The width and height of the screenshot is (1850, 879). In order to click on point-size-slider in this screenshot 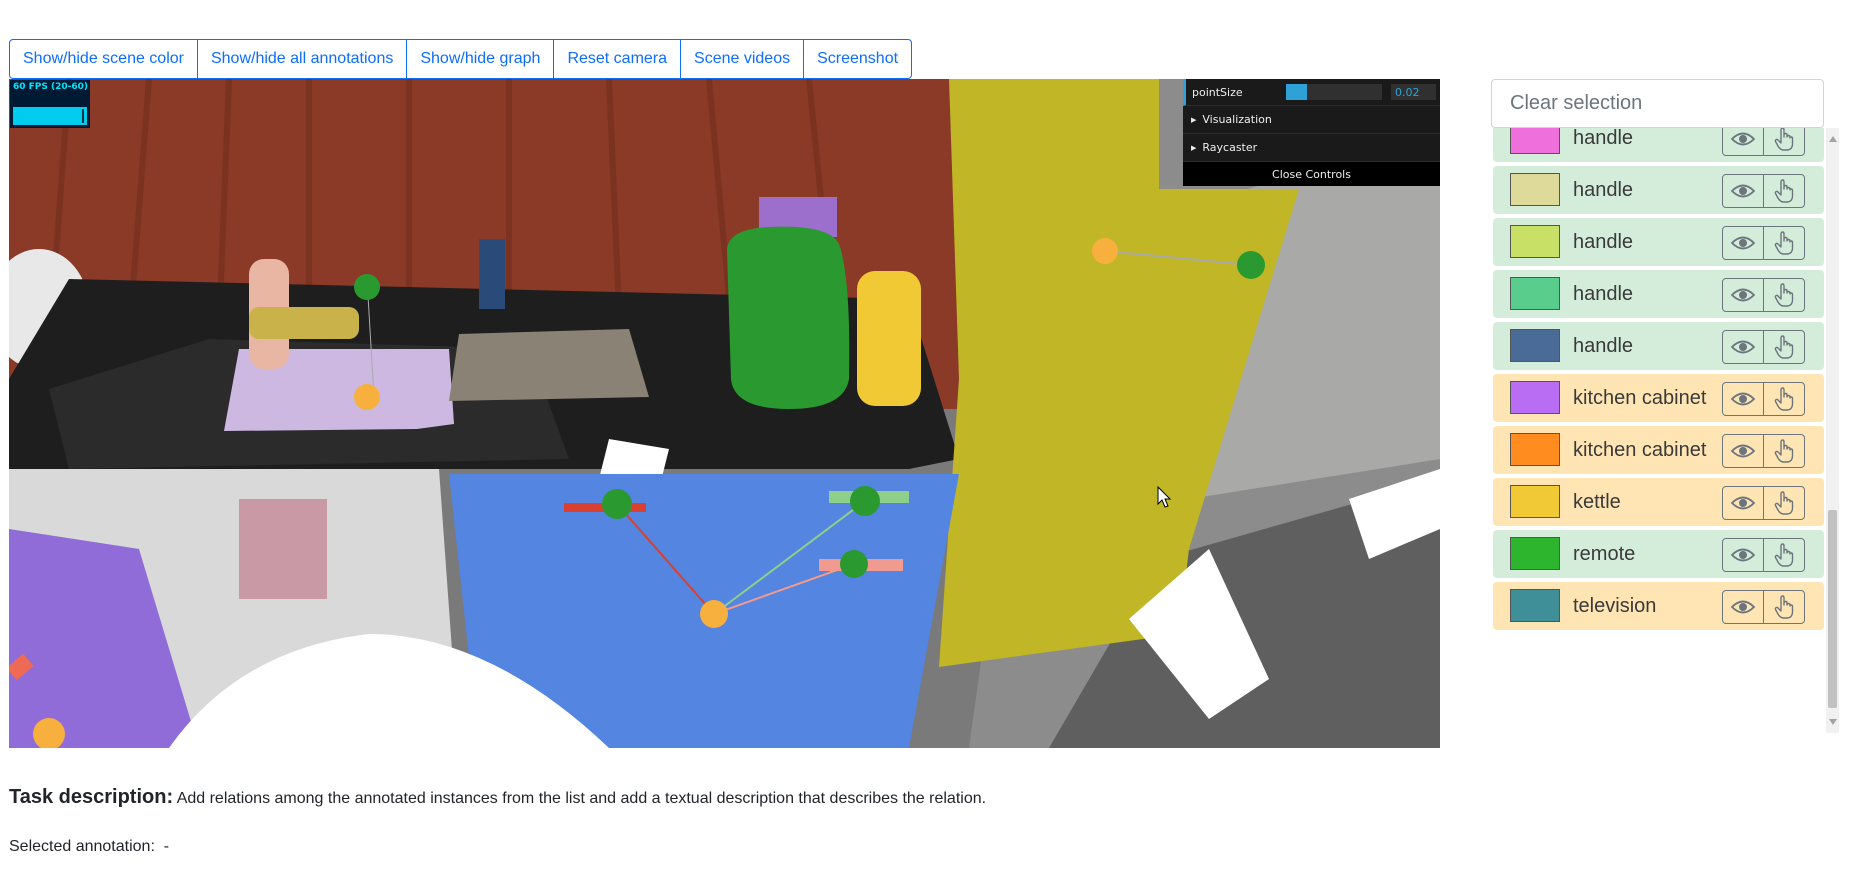, I will do `click(1334, 92)`.